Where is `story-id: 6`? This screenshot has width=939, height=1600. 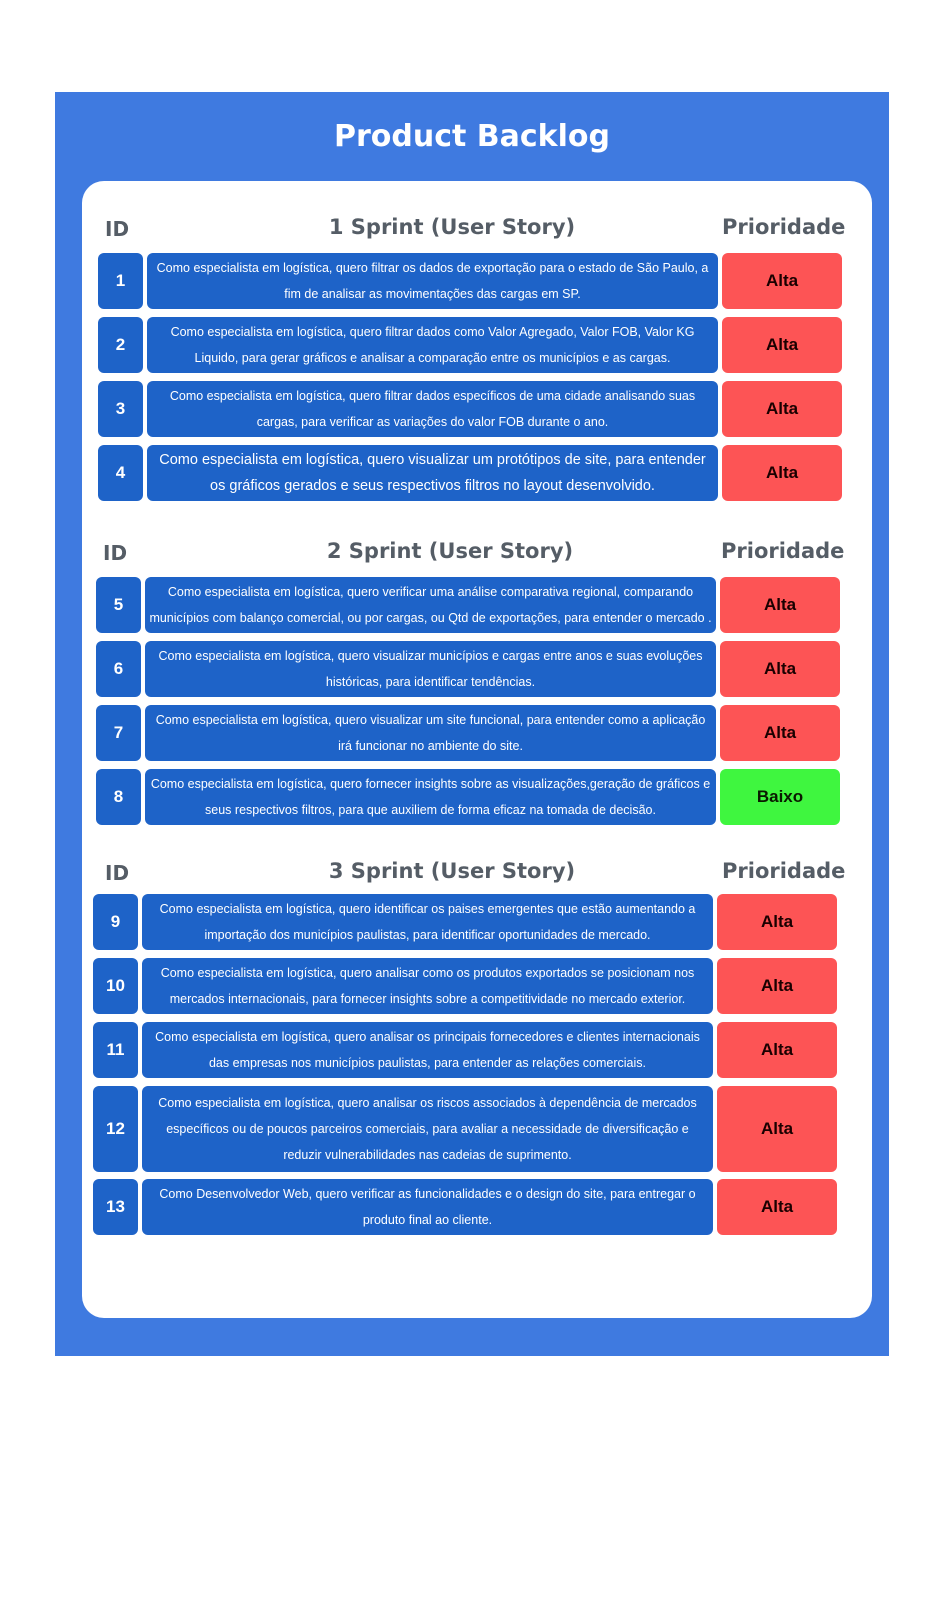 story-id: 6 is located at coordinates (118, 669).